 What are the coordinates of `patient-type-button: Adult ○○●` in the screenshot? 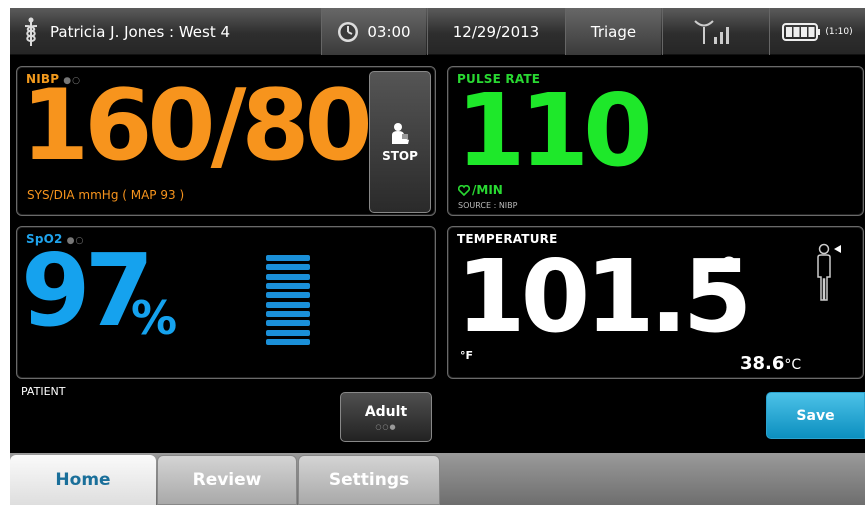 It's located at (386, 417).